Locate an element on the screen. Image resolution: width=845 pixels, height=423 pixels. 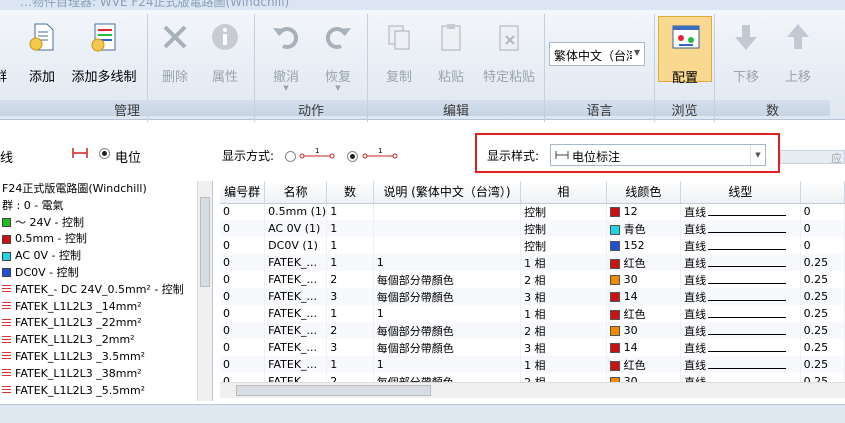
tree-item-label: ～ 24V - 控制 is located at coordinates (49, 222).